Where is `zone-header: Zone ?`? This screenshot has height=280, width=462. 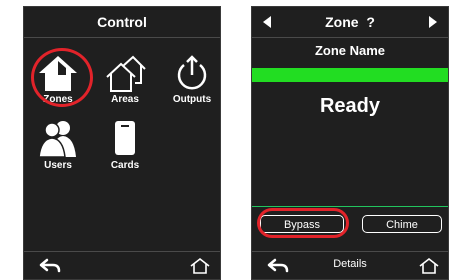
zone-header: Zone ? is located at coordinates (350, 22).